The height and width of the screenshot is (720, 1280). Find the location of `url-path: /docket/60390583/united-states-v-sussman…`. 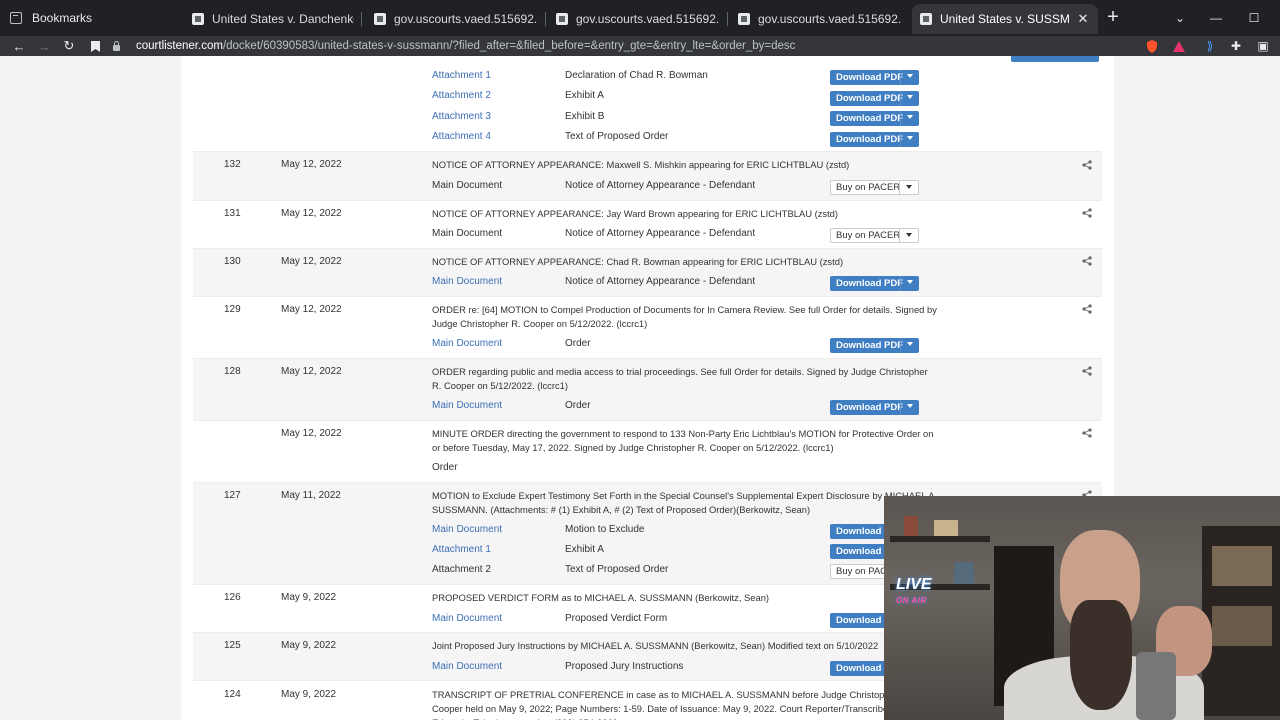

url-path: /docket/60390583/united-states-v-sussman… is located at coordinates (509, 46).